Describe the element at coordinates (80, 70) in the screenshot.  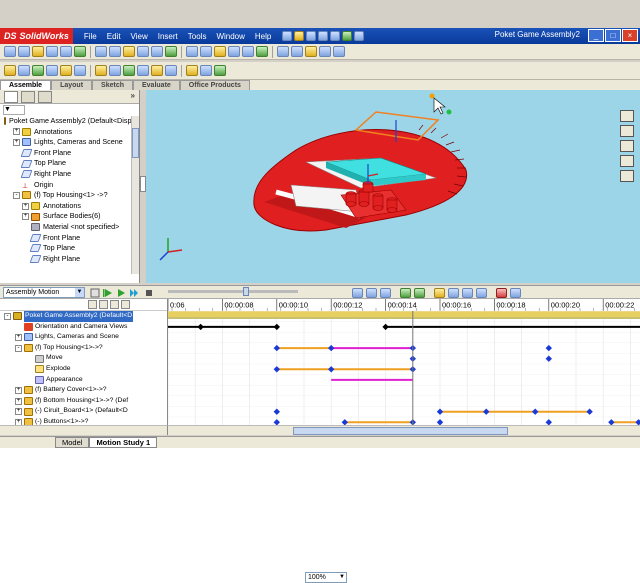
I see `arc-icon` at that location.